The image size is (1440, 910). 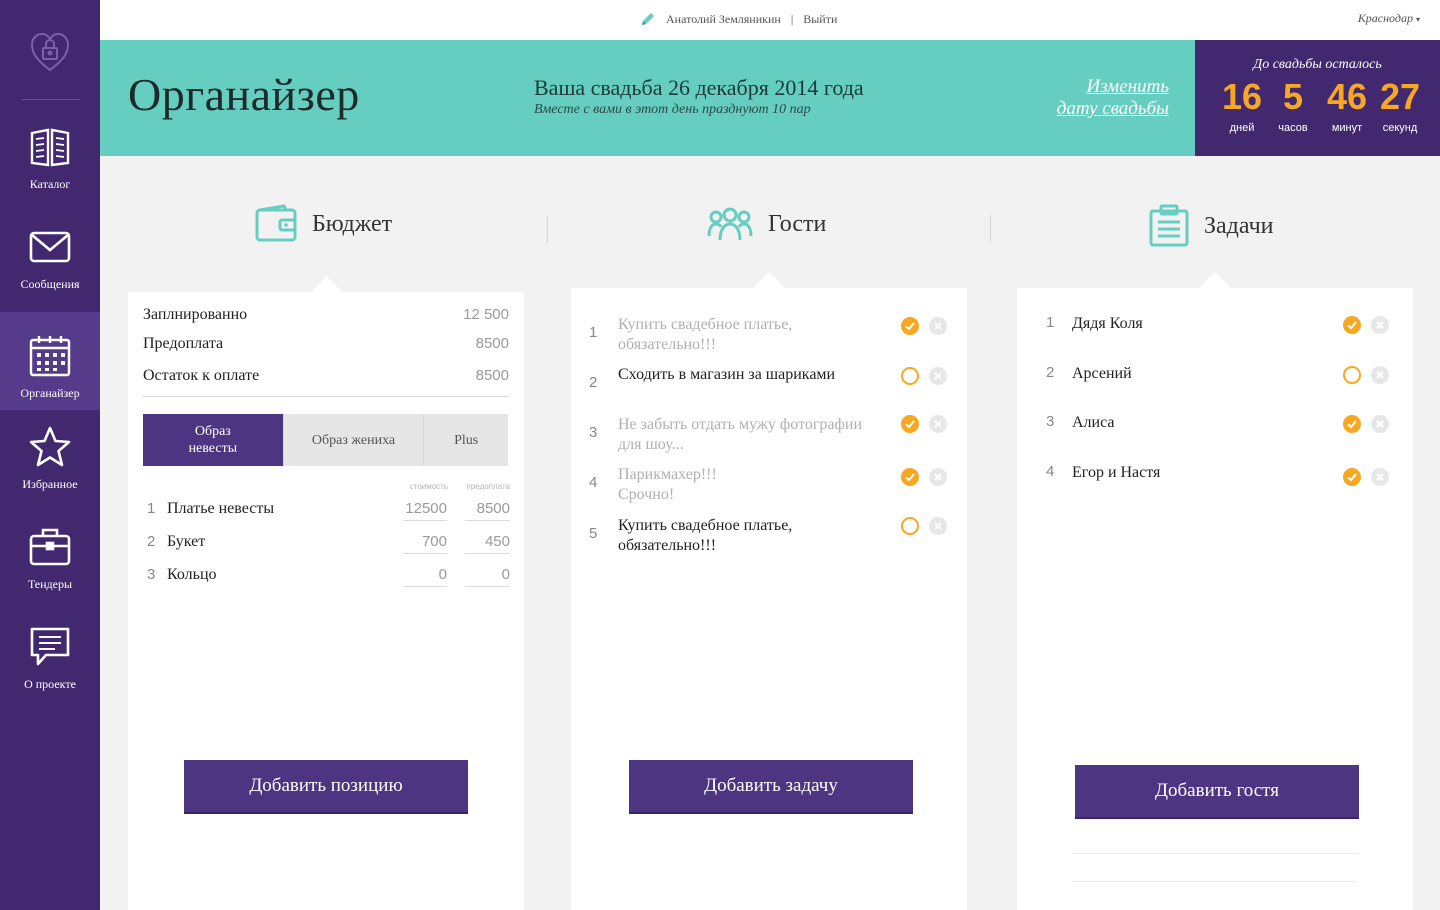 I want to click on countdown-hours-label: часов, so click(x=1293, y=128).